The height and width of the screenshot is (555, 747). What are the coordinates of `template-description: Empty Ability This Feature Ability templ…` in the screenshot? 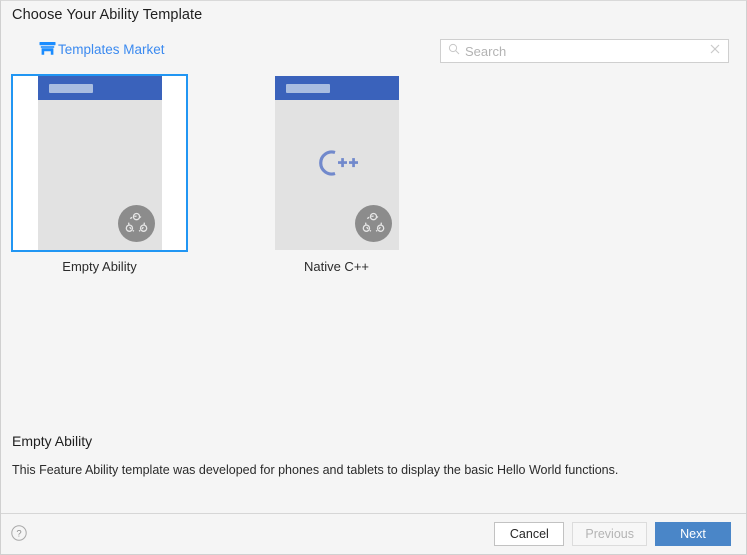 It's located at (373, 456).